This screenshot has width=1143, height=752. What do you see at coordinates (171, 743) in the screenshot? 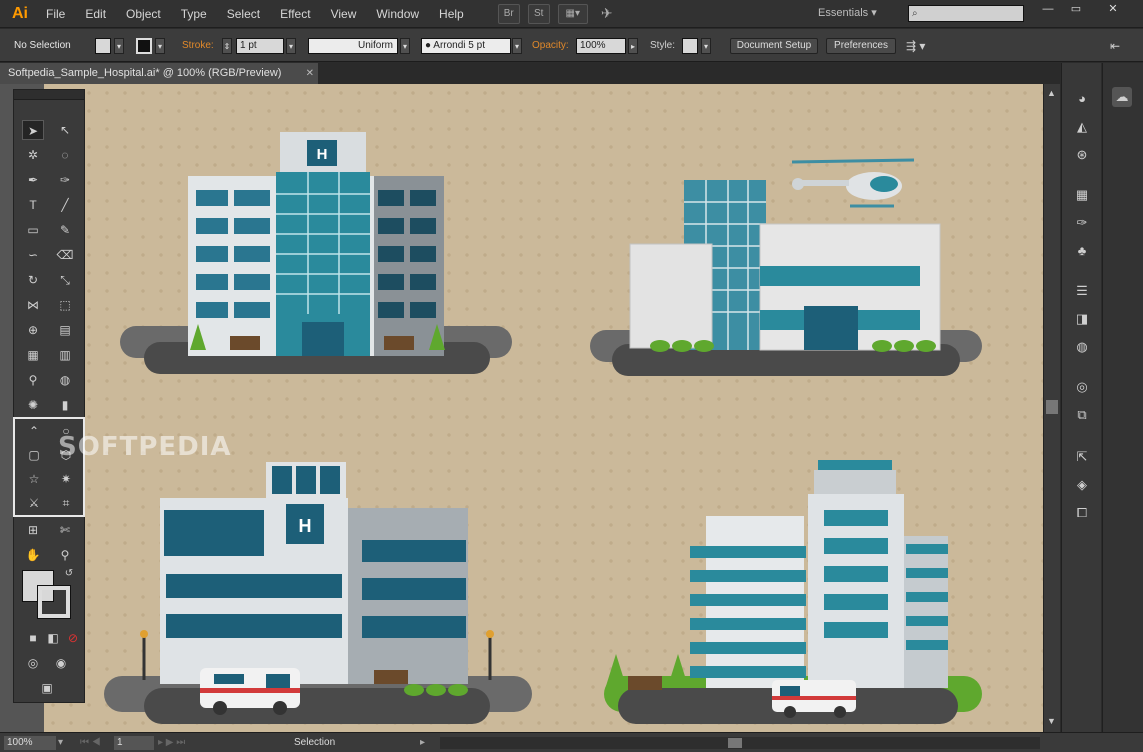
I see `next-artboard-icon: ▸ ▶ ⏭` at bounding box center [171, 743].